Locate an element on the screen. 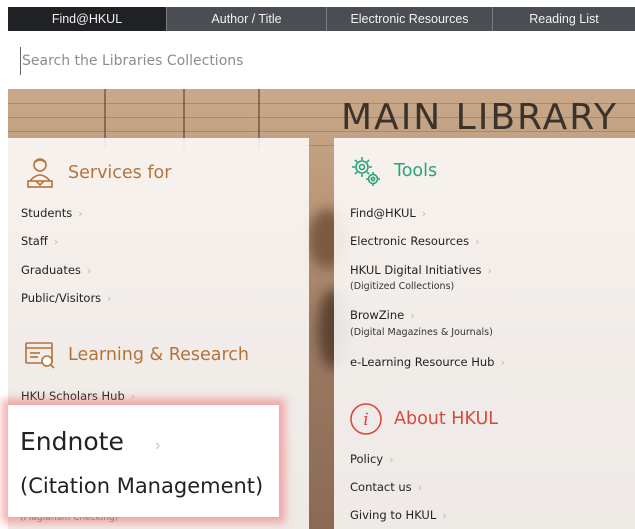  link-students: Students › is located at coordinates (52, 213).